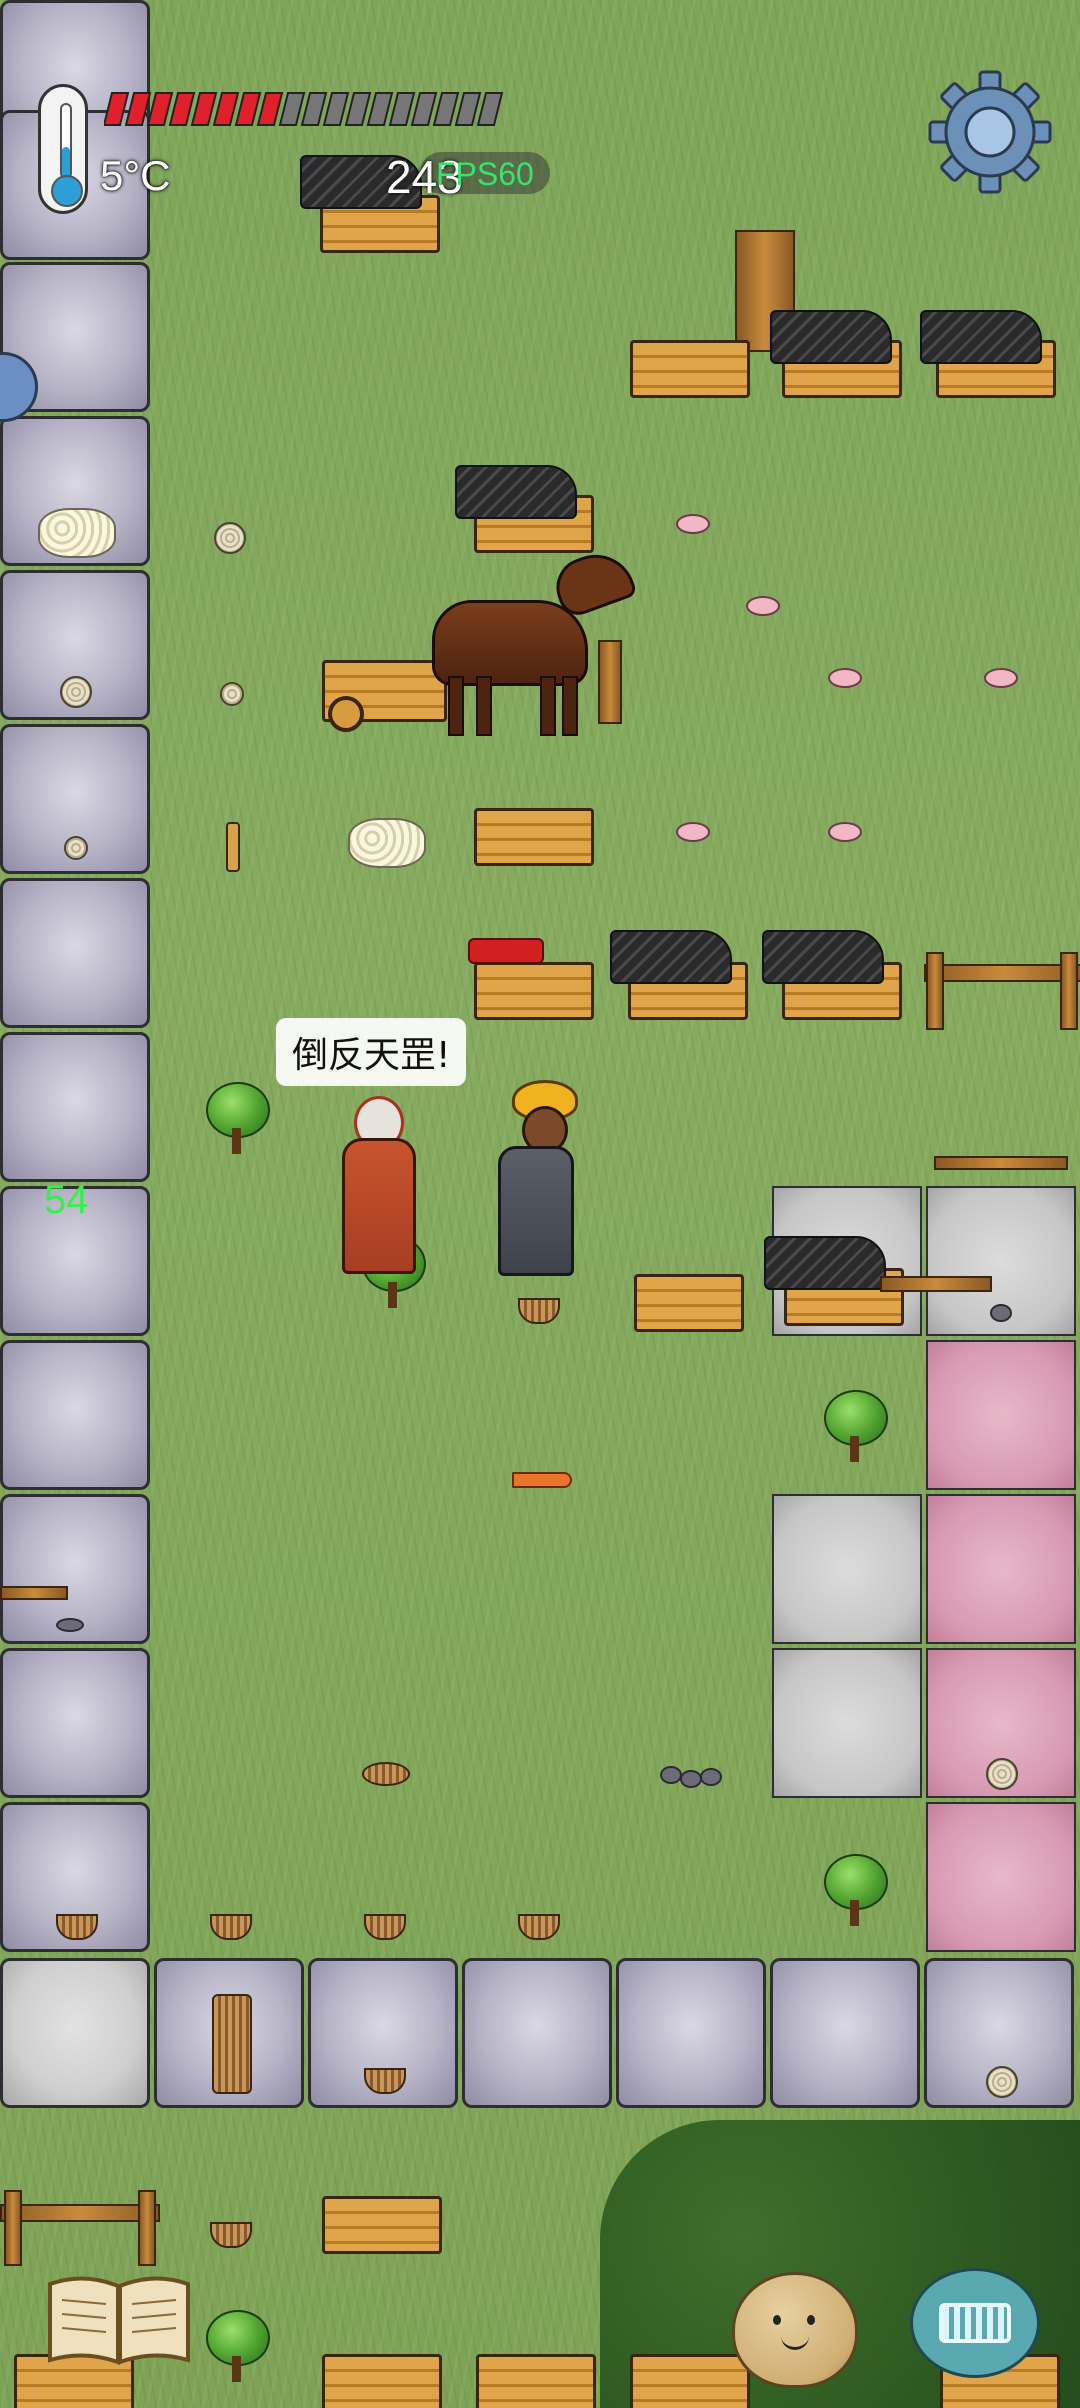 This screenshot has height=2408, width=1080. What do you see at coordinates (346, 714) in the screenshot?
I see `cart-wheel` at bounding box center [346, 714].